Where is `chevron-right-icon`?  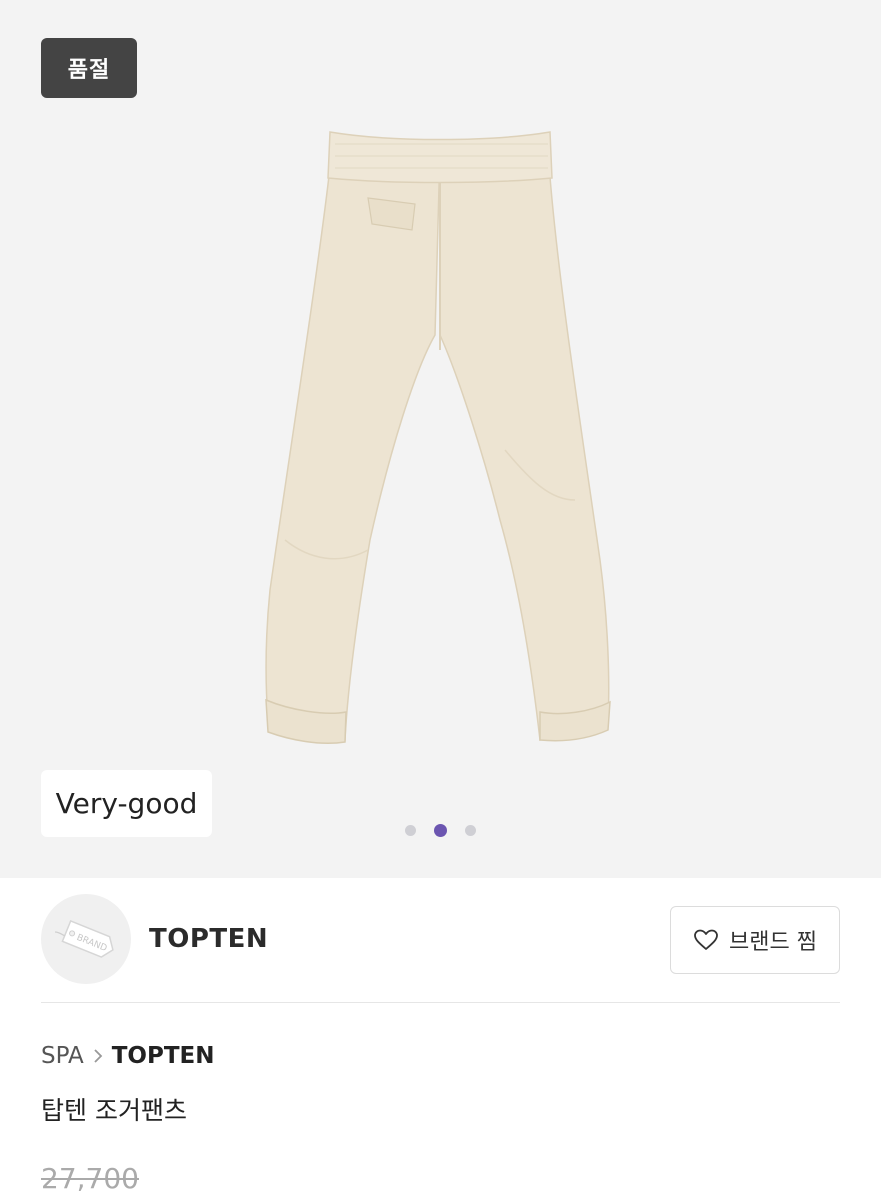 chevron-right-icon is located at coordinates (98, 1056).